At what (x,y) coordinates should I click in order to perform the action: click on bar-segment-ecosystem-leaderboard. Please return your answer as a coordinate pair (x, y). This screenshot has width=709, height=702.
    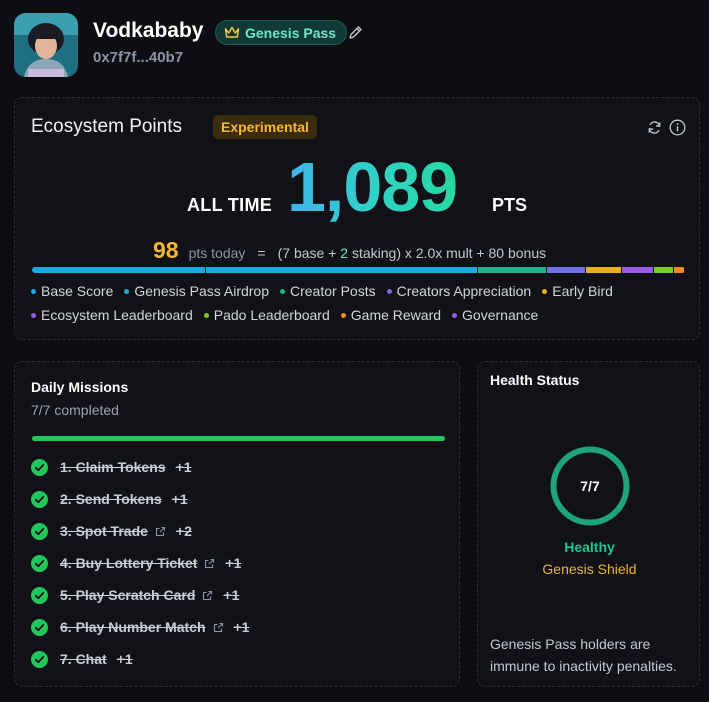
    Looking at the image, I should click on (637, 270).